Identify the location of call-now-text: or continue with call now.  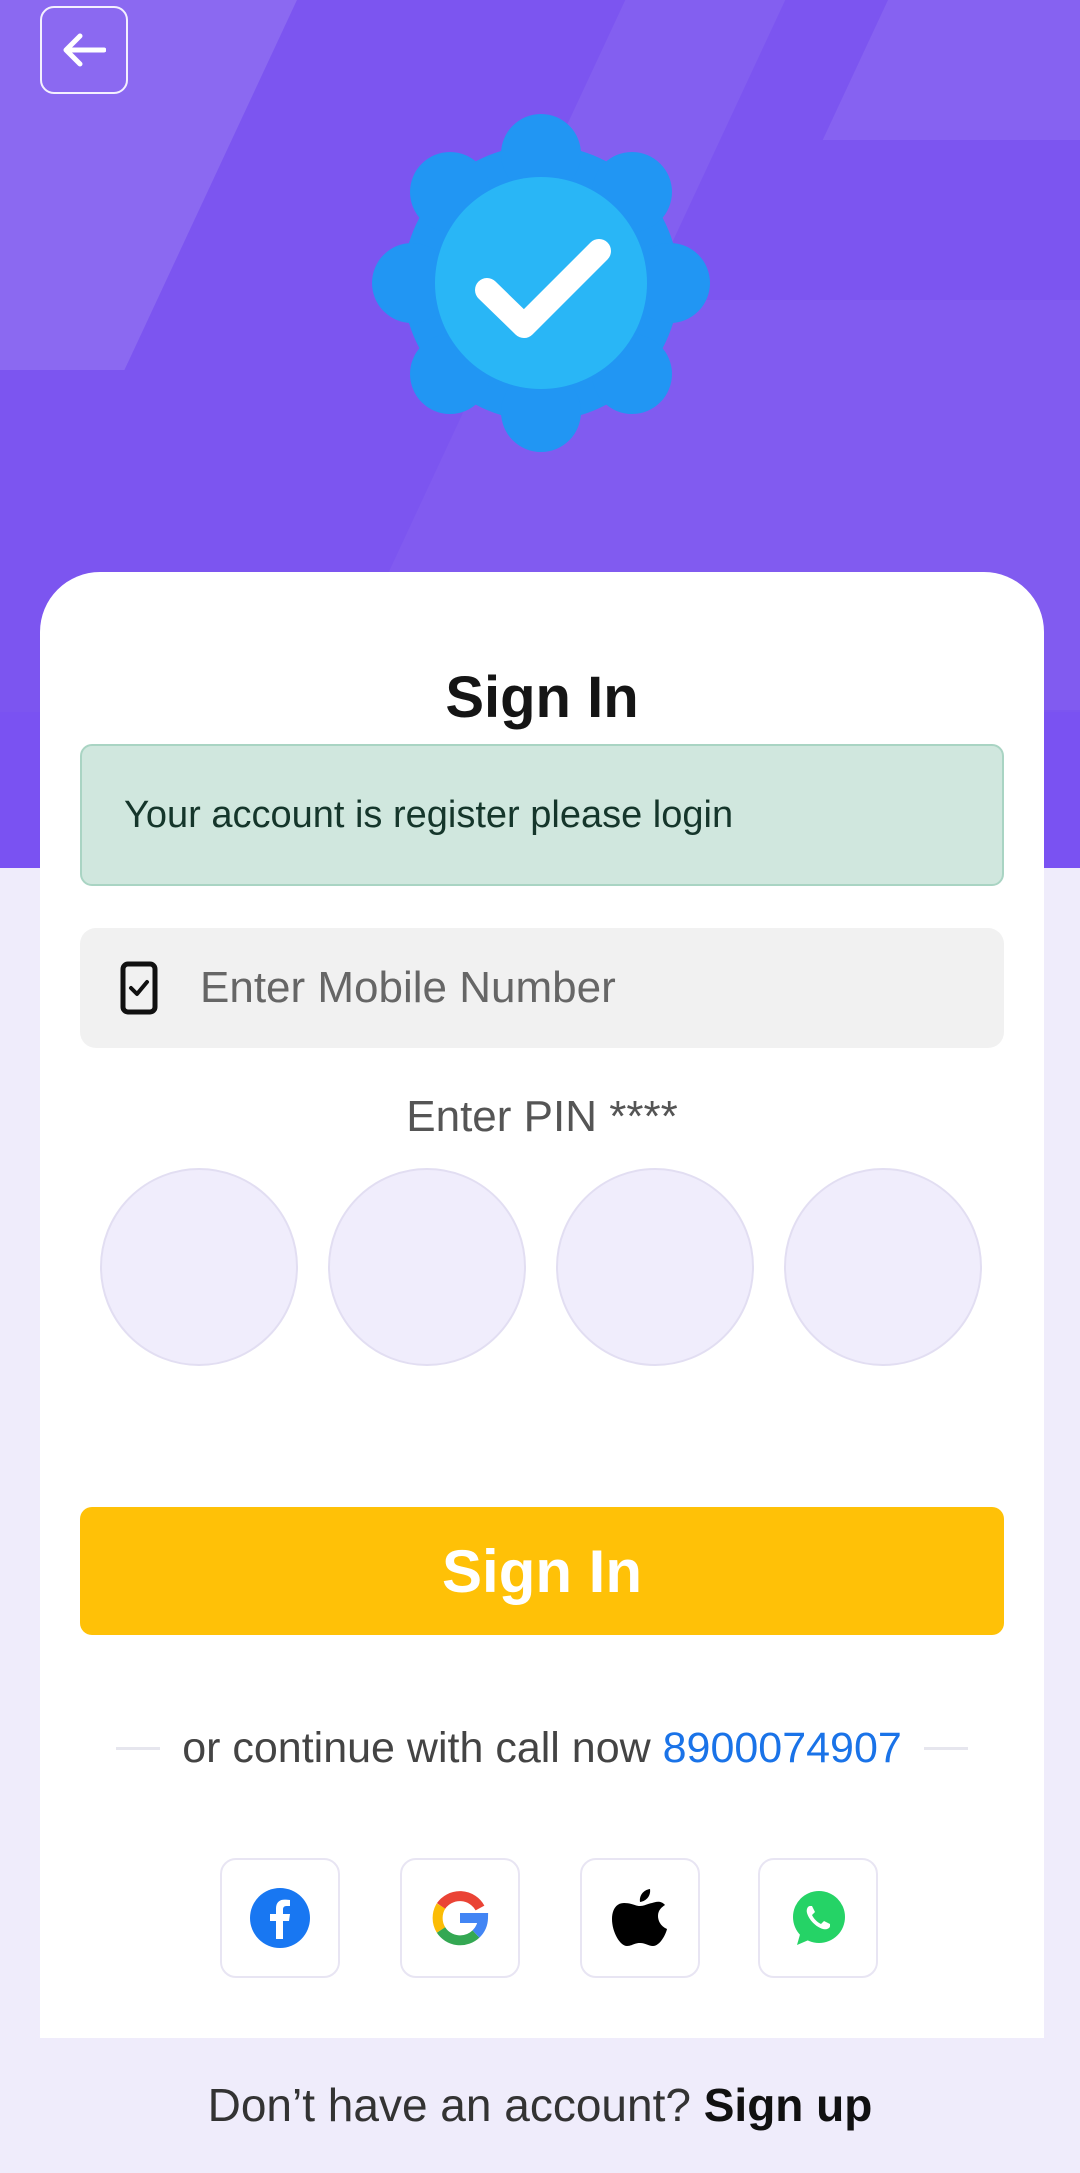
(416, 1747).